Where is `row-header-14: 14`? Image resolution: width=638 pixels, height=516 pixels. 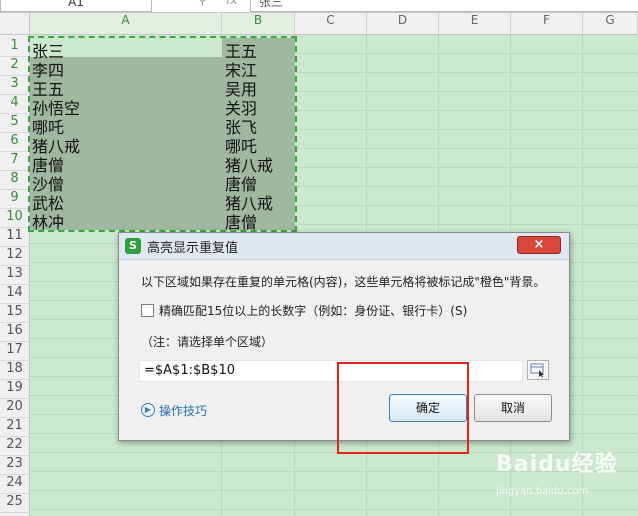 row-header-14: 14 is located at coordinates (14, 294).